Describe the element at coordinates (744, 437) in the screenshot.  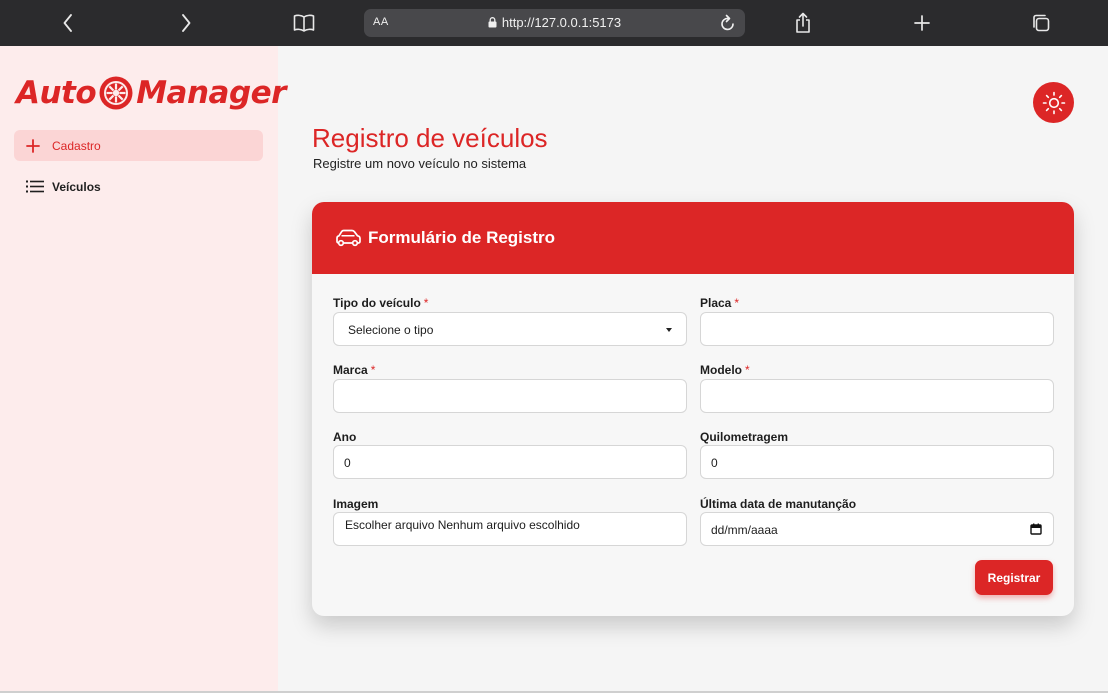
I see `quilometragem-label: Quilometragem` at that location.